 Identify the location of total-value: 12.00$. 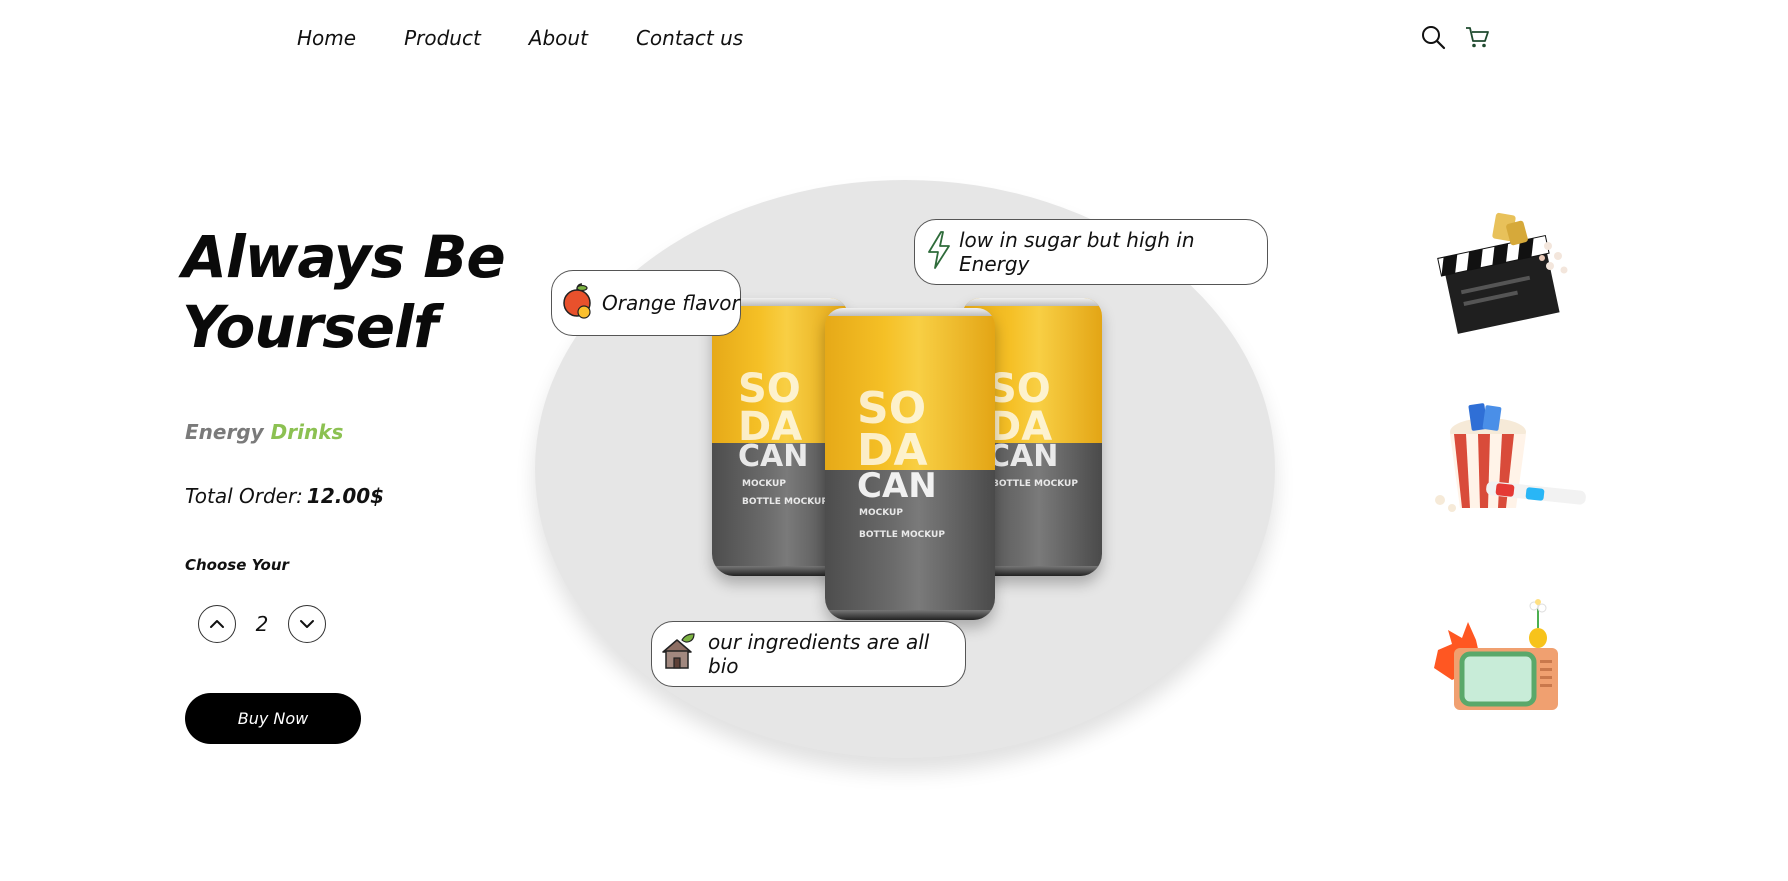
(345, 496).